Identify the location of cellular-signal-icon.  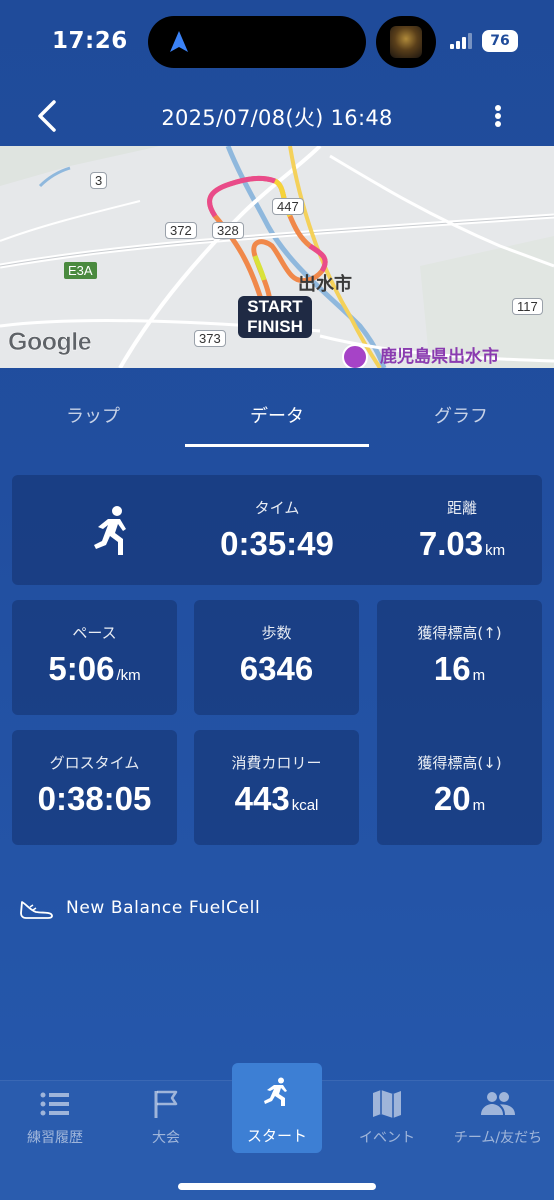
(461, 41).